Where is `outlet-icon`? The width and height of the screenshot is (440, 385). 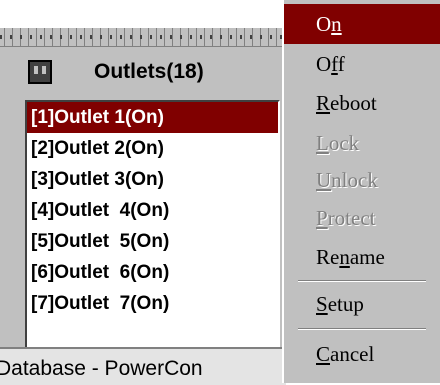
outlet-icon is located at coordinates (40, 72).